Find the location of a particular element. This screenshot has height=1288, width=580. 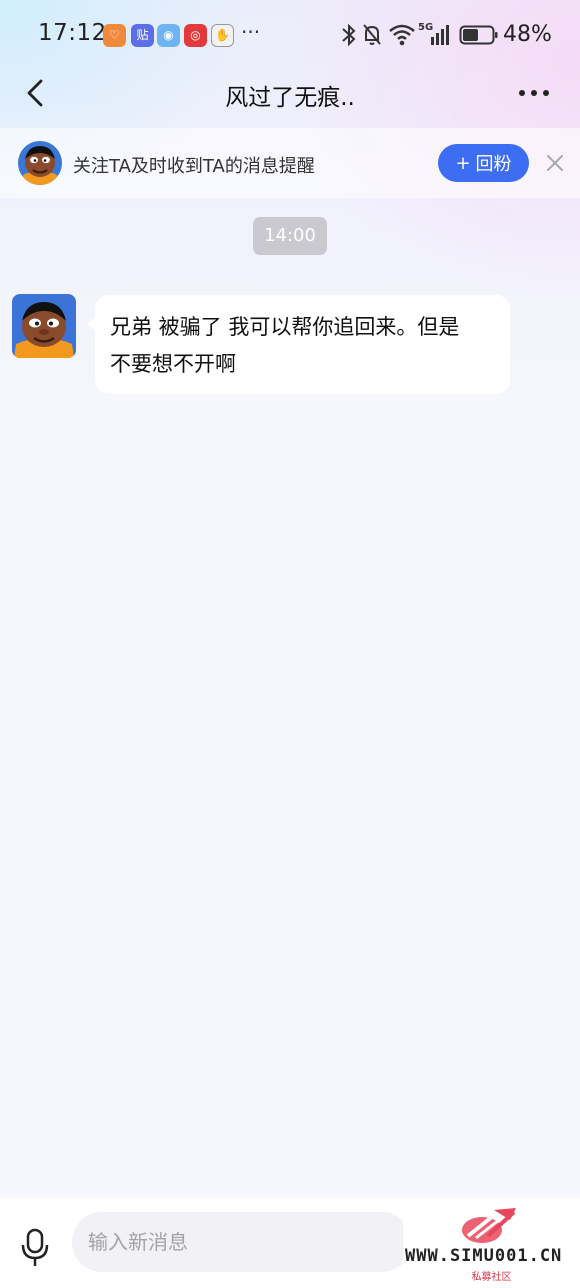

watermark-subtext: 私募社区 is located at coordinates (491, 1277).